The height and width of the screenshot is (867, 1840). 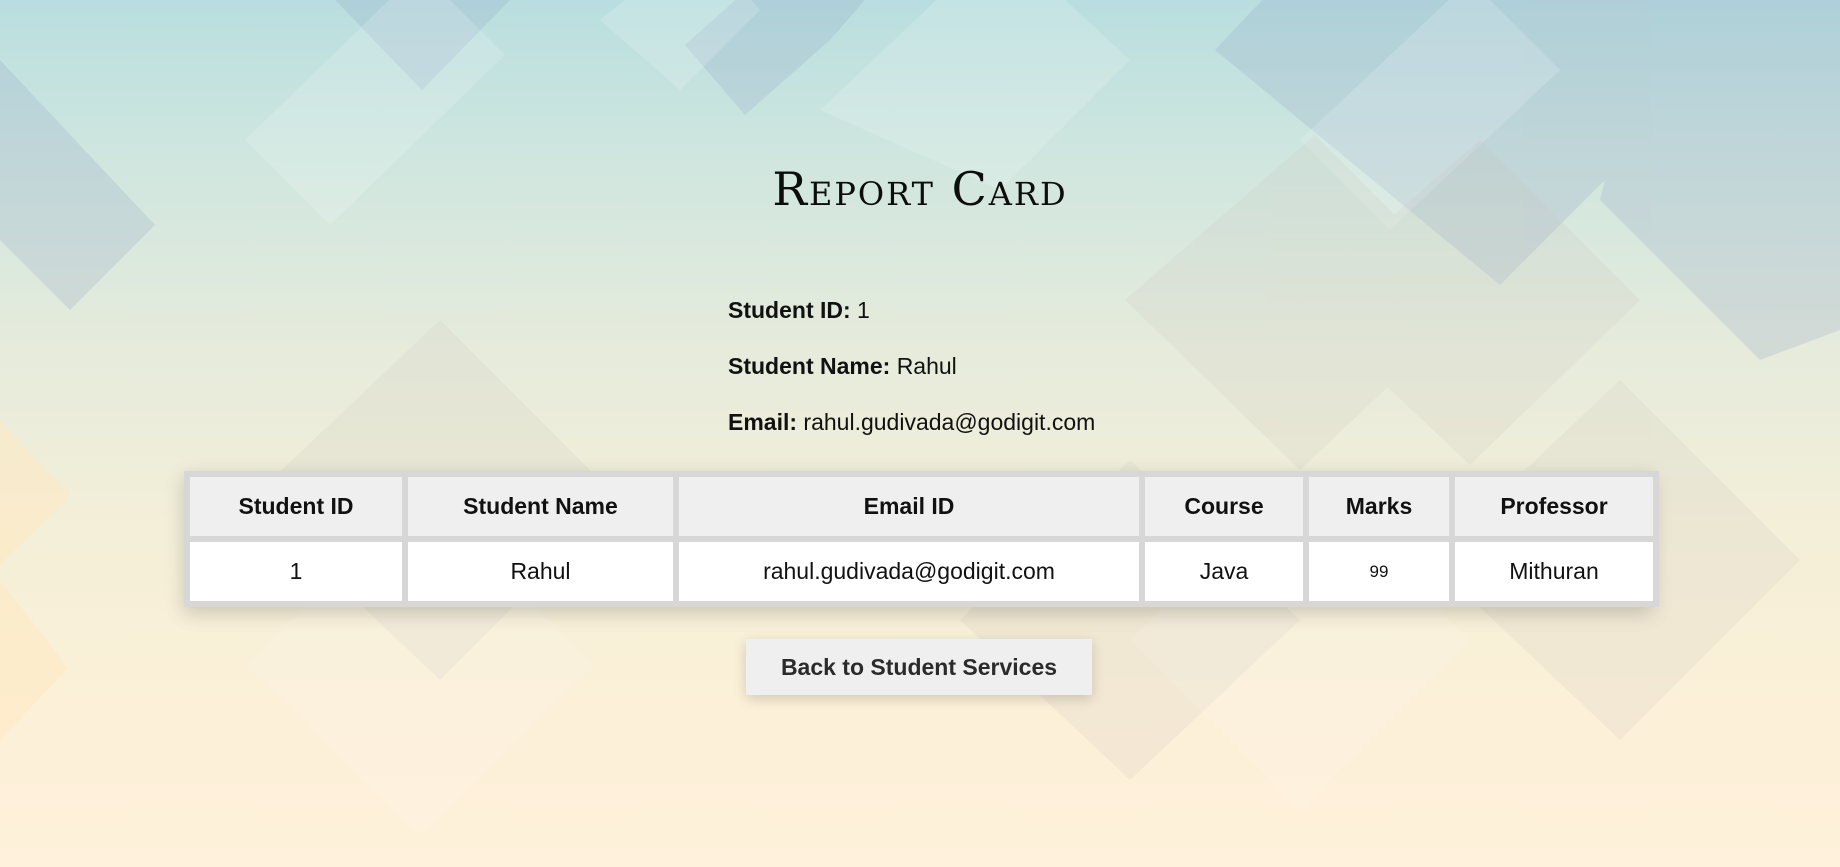 I want to click on header-email-id: Email ID, so click(x=909, y=506).